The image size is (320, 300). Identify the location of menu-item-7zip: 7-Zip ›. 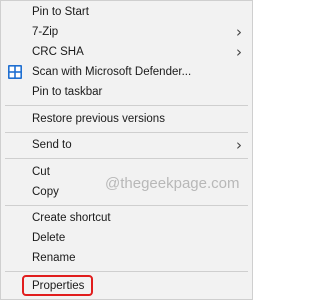
(126, 32).